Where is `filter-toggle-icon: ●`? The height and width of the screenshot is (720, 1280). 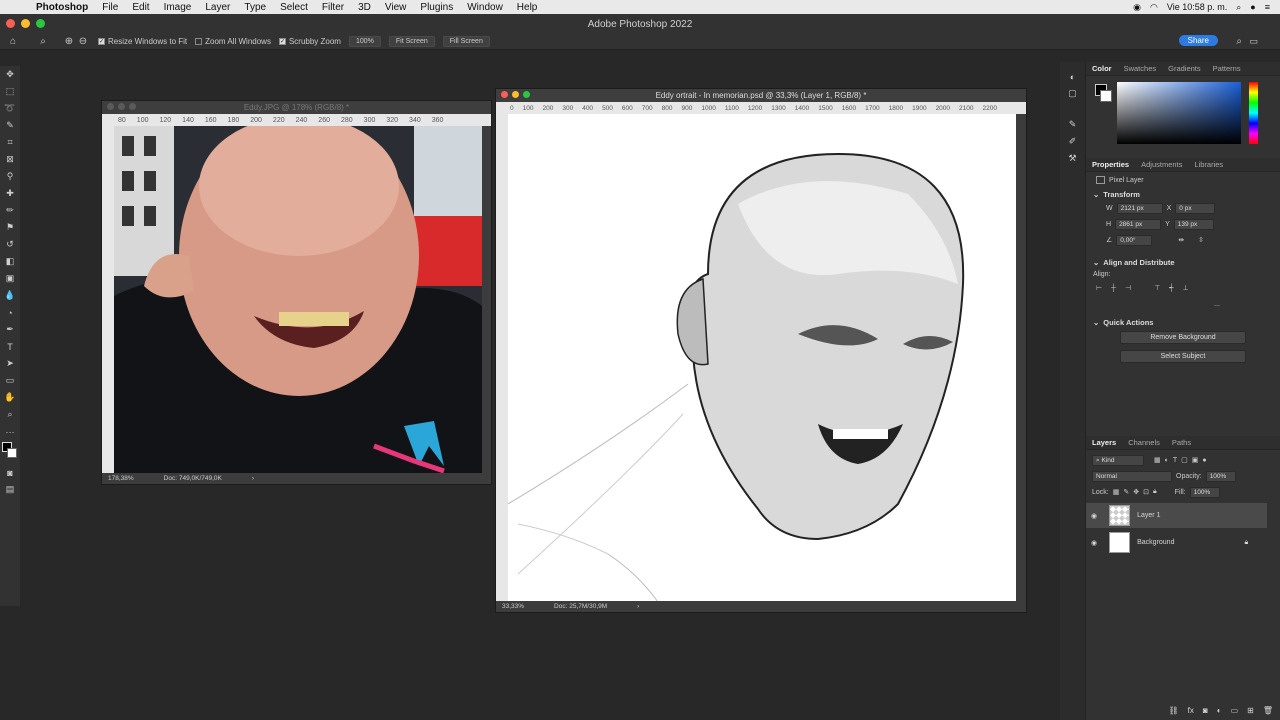
filter-toggle-icon: ● is located at coordinates (1204, 460).